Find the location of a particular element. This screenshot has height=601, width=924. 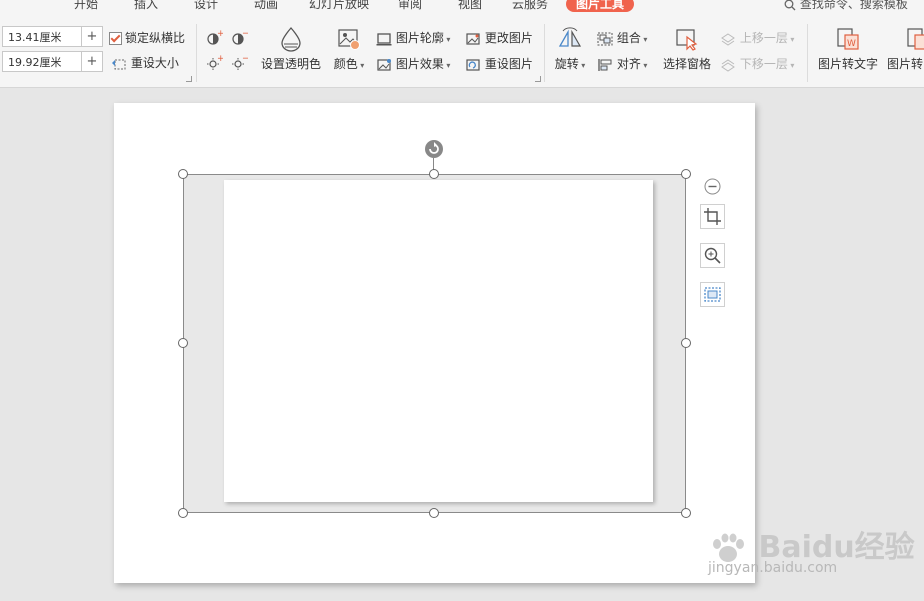

resize-handle-bottom-left is located at coordinates (183, 513).